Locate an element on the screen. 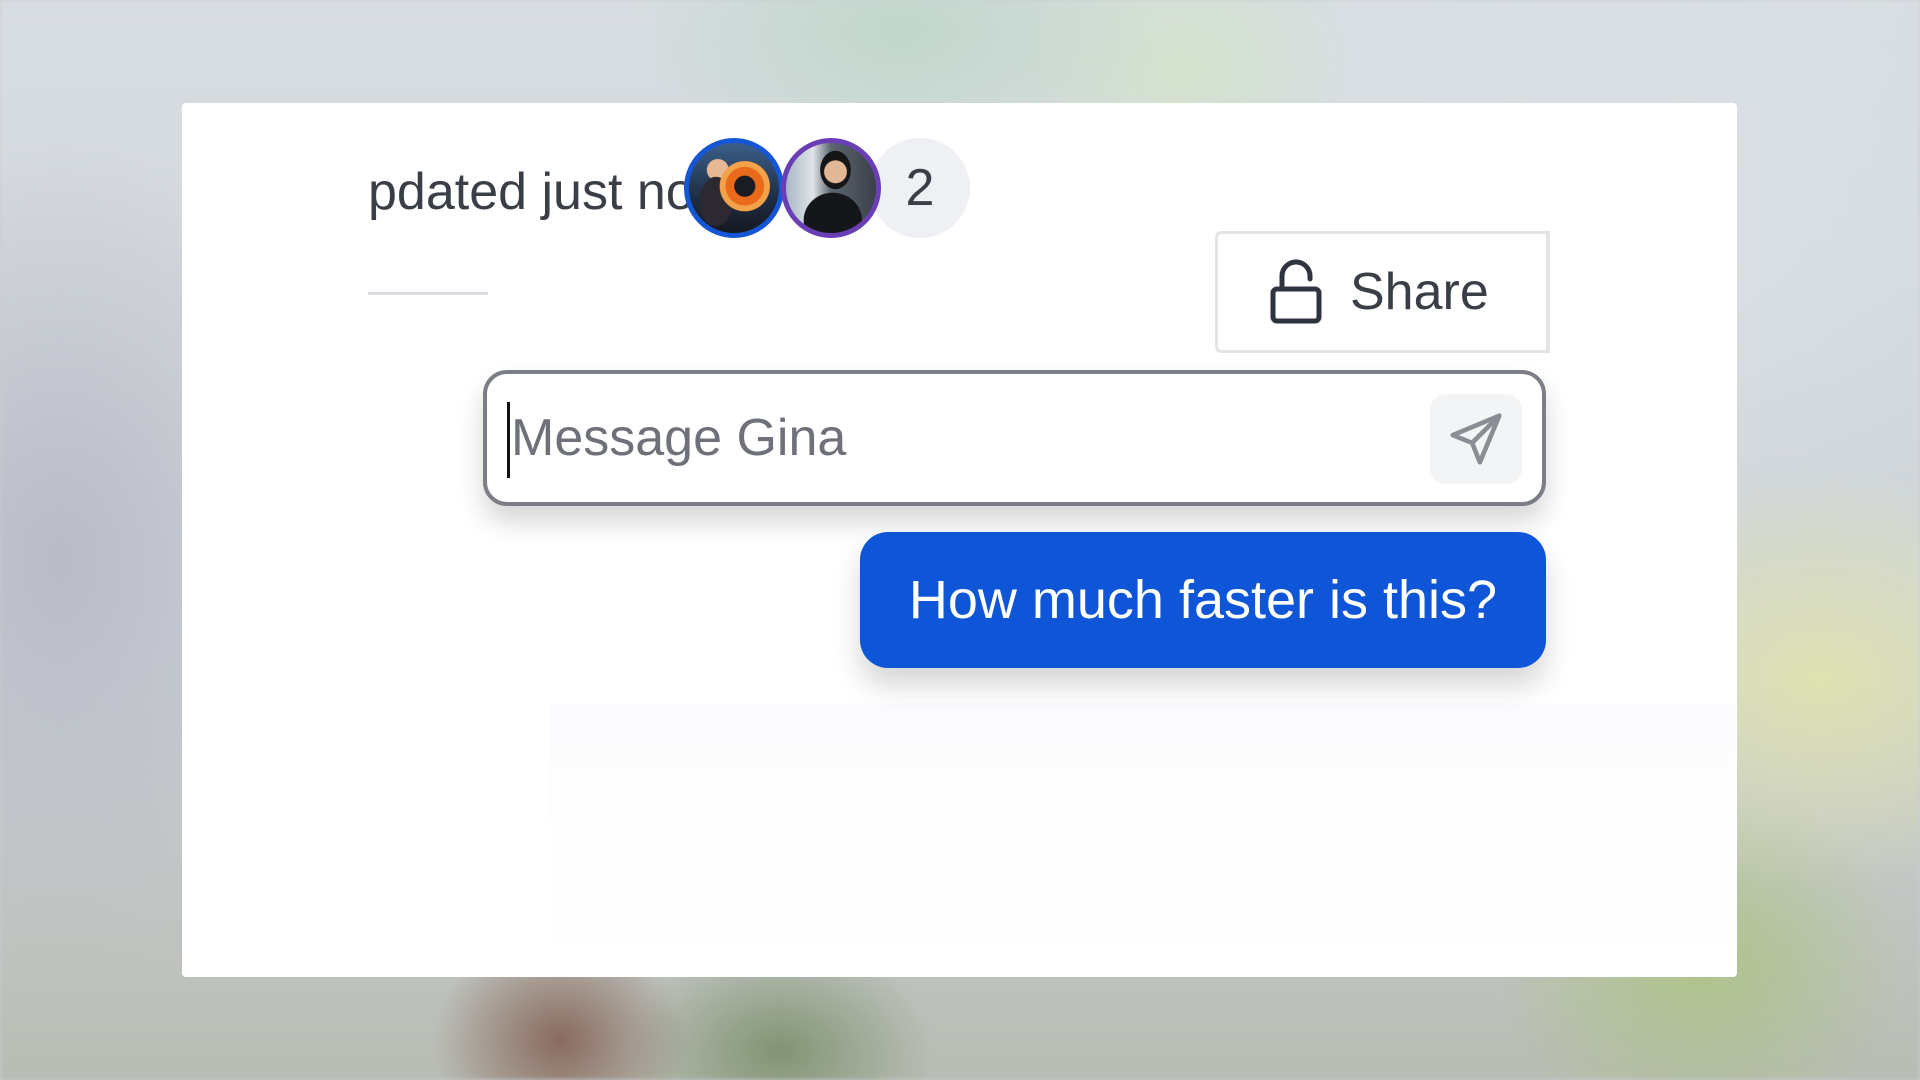 Image resolution: width=1920 pixels, height=1080 pixels. share-button-label: Share is located at coordinates (1419, 292).